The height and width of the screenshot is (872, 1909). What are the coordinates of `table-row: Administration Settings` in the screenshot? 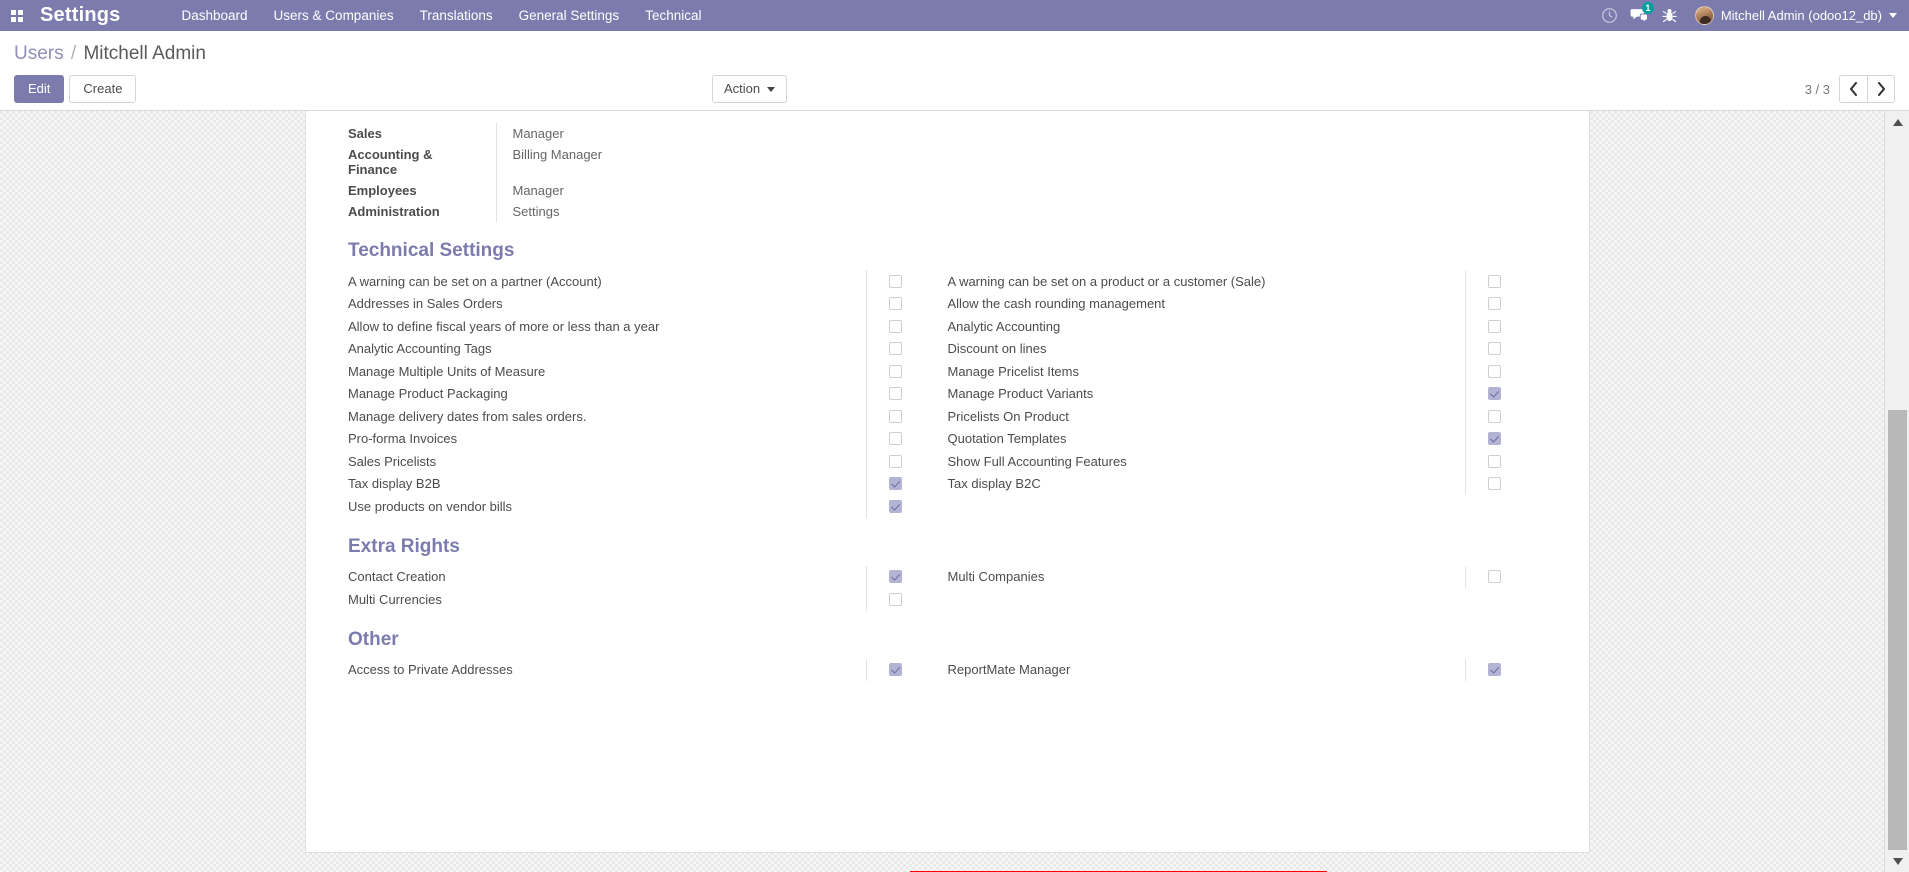 It's located at (552, 211).